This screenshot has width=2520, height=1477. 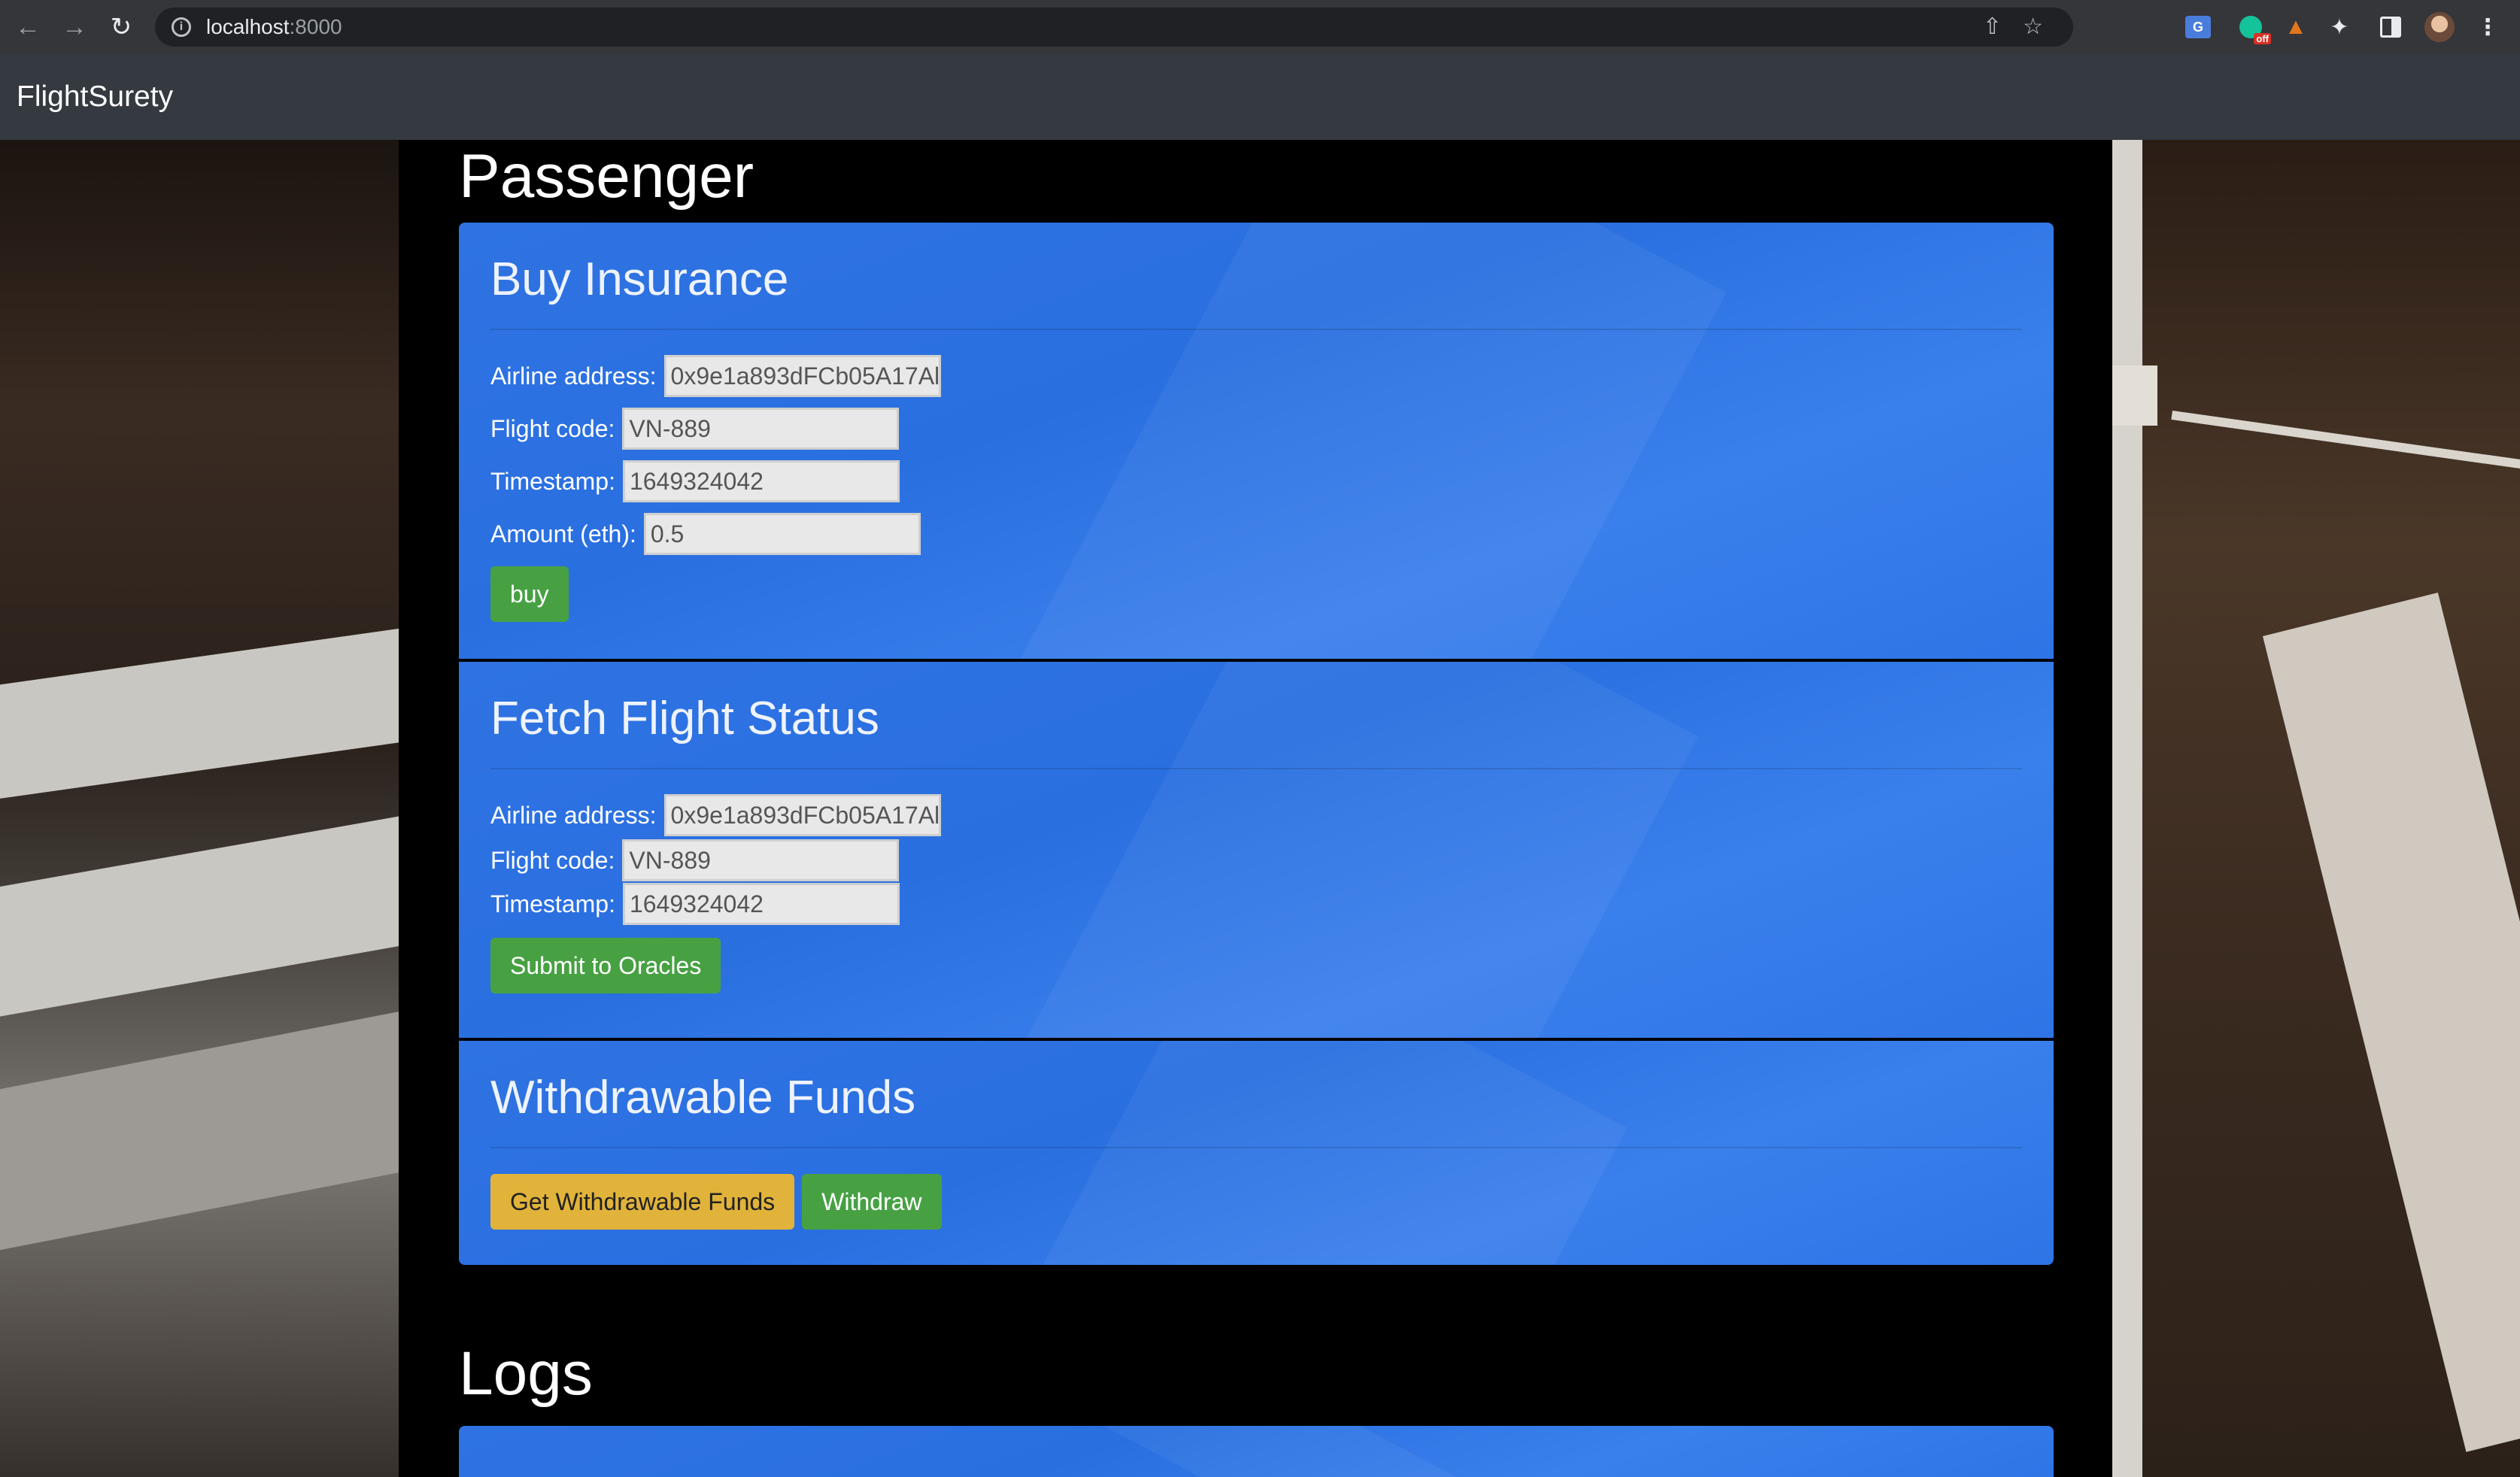 What do you see at coordinates (2316, 809) in the screenshot?
I see `runway-background-right` at bounding box center [2316, 809].